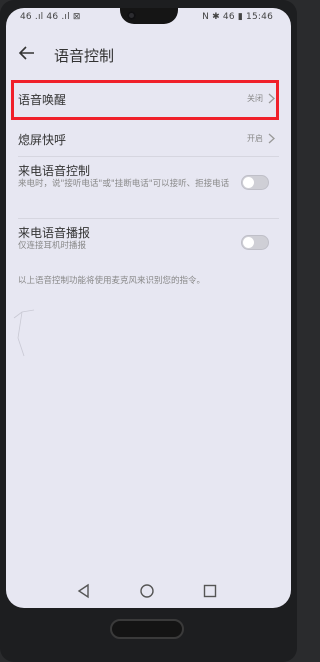  I want to click on highlight-box, so click(145, 100).